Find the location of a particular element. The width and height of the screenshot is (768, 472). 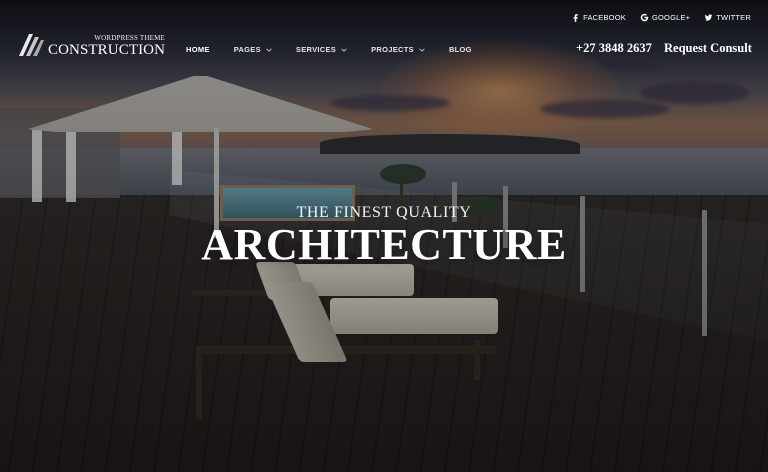

nav-item-home: HOME is located at coordinates (198, 49).